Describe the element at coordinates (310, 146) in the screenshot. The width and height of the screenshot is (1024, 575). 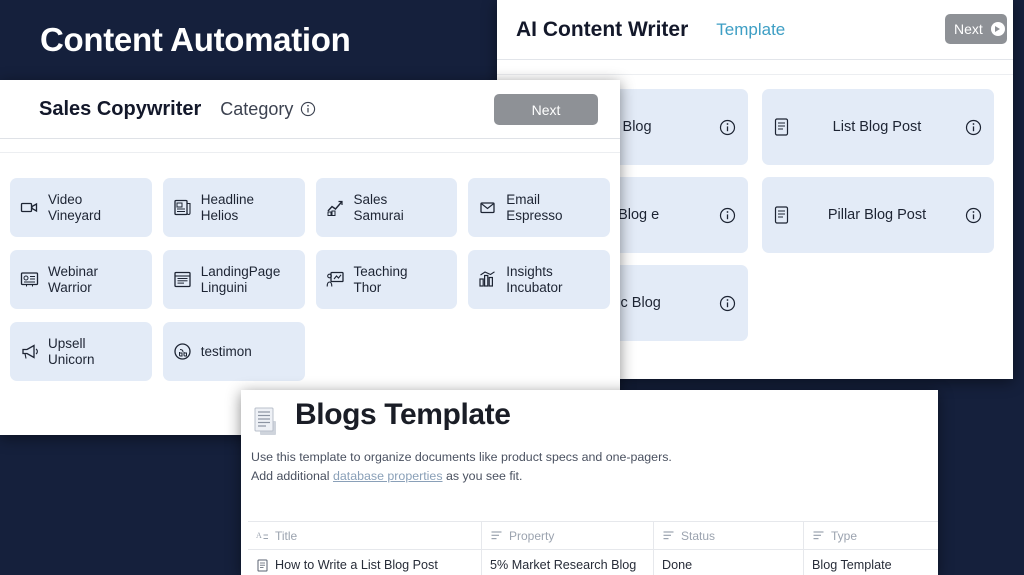
I see `sales-panel-subrule` at that location.